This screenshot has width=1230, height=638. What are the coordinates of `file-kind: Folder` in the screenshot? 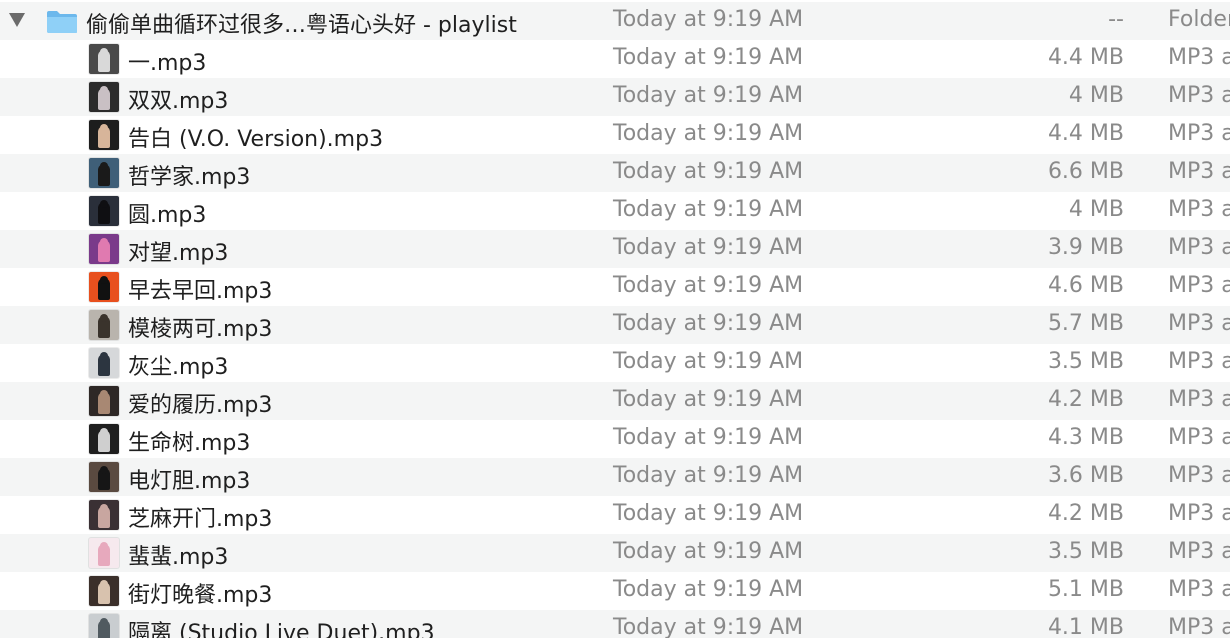 It's located at (1199, 19).